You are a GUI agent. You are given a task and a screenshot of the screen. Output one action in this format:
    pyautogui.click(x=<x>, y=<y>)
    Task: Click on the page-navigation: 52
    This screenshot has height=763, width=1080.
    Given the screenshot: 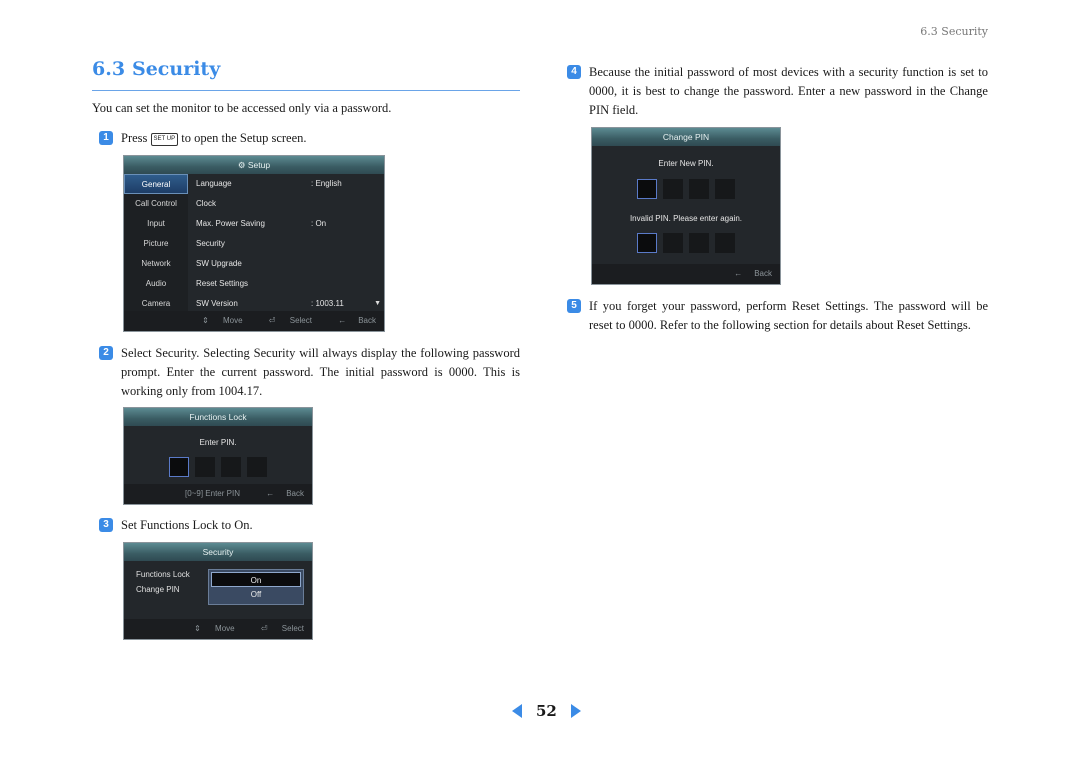 What is the action you would take?
    pyautogui.click(x=546, y=711)
    